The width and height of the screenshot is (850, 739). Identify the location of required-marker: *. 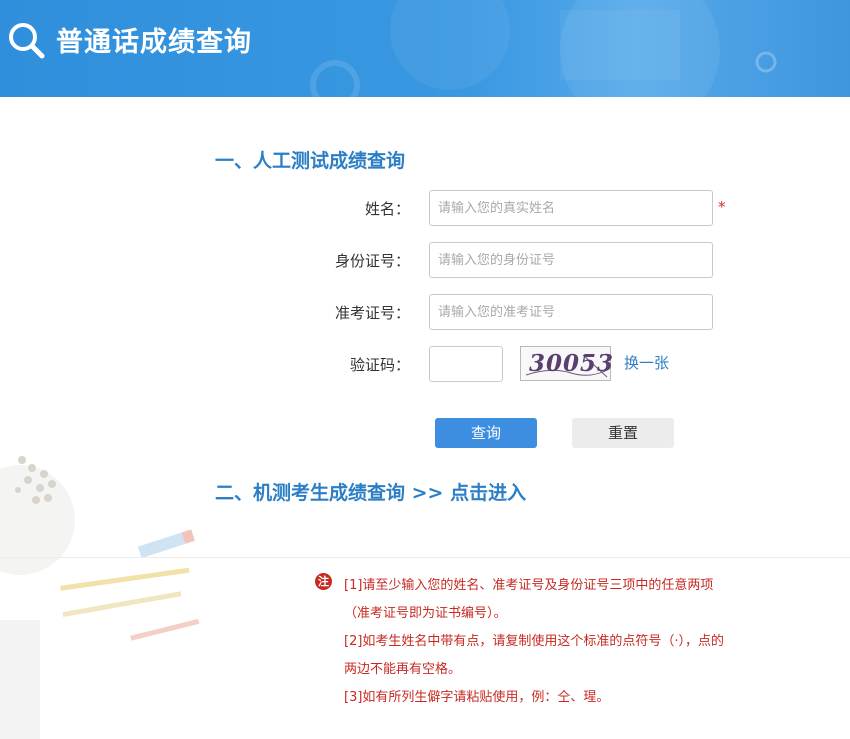
(722, 207).